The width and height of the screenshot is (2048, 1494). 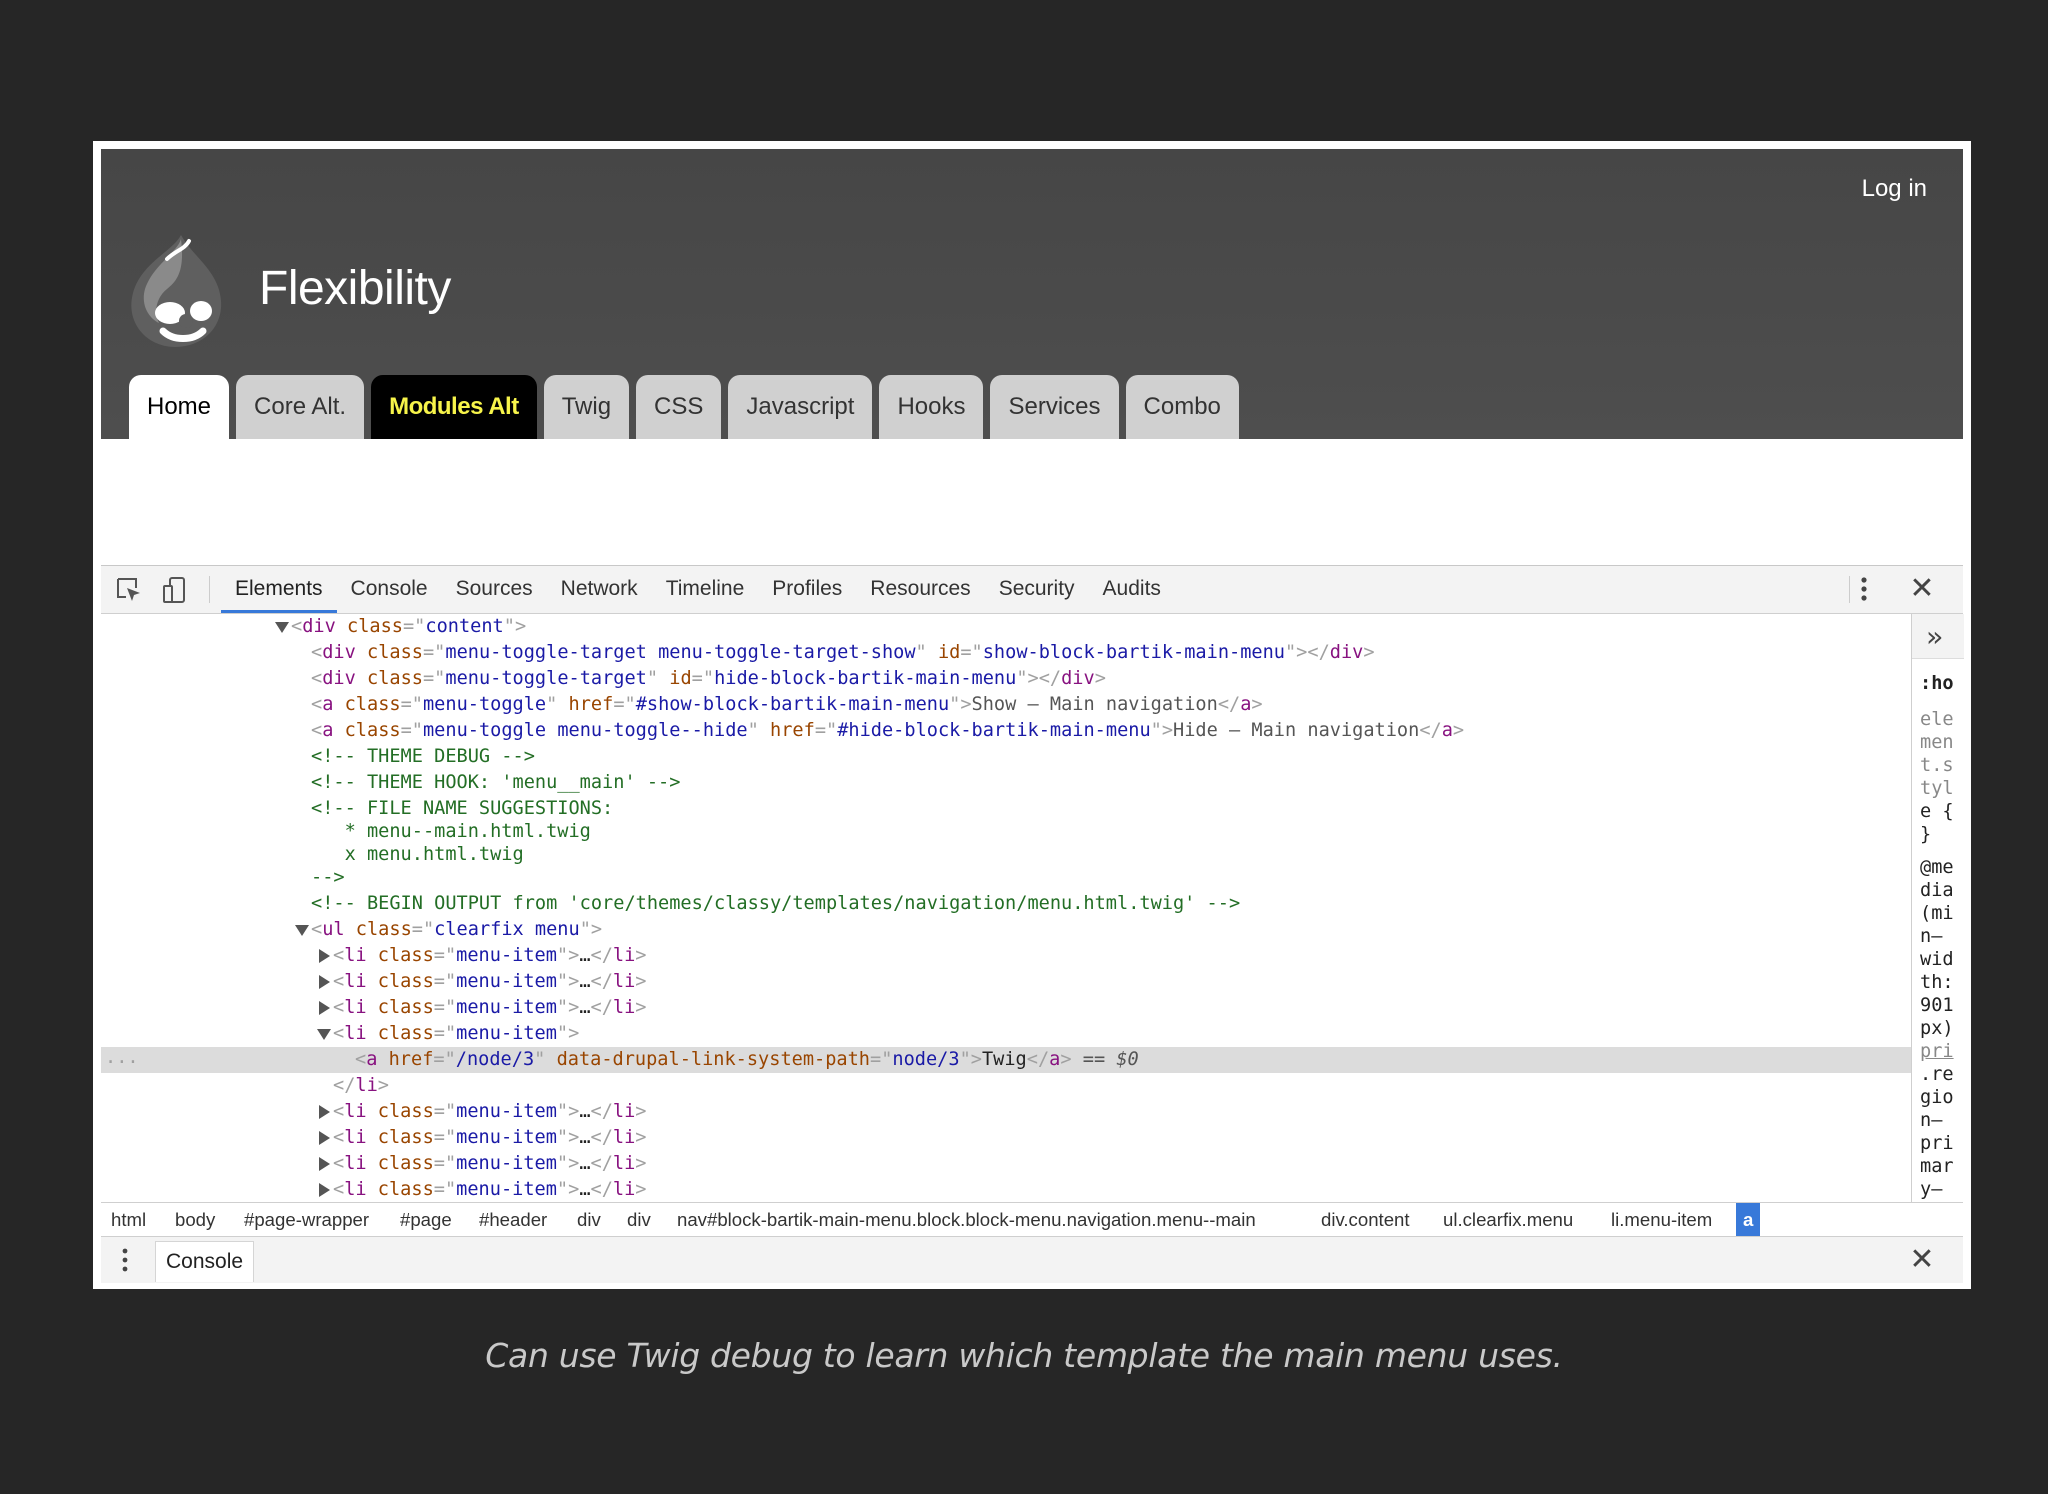 I want to click on comment-line: -->, so click(x=328, y=877).